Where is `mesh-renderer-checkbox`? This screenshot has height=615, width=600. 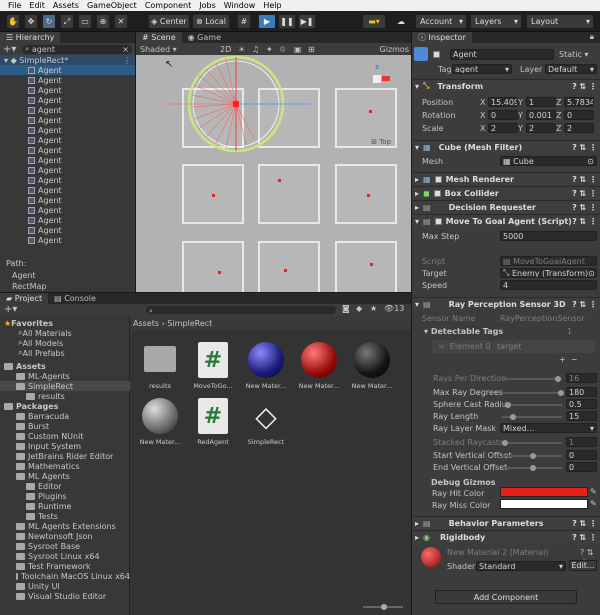
mesh-renderer-checkbox is located at coordinates (438, 179).